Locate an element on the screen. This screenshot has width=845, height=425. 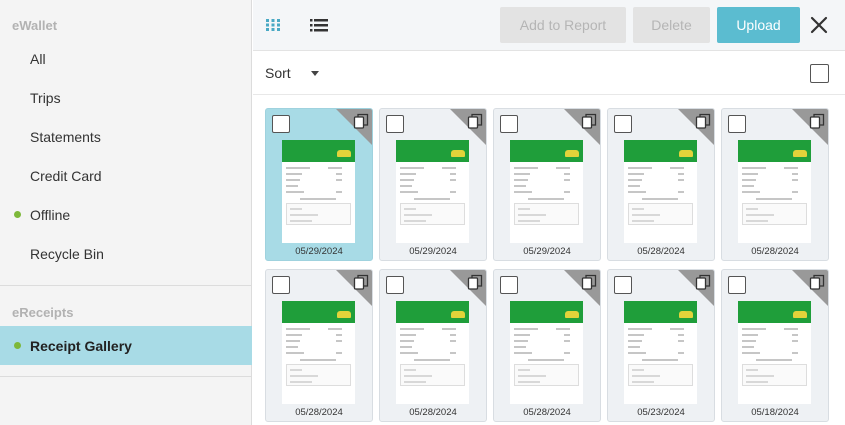
sidebar-item-all: All is located at coordinates (126, 58).